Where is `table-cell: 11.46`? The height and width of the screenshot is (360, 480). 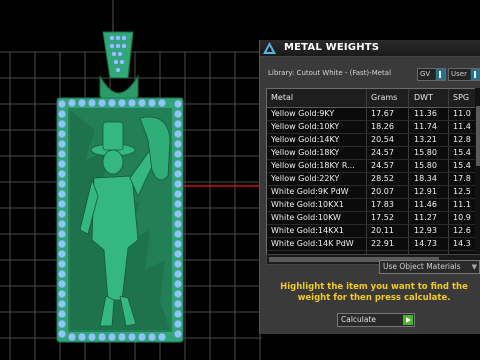 table-cell: 11.46 is located at coordinates (425, 204).